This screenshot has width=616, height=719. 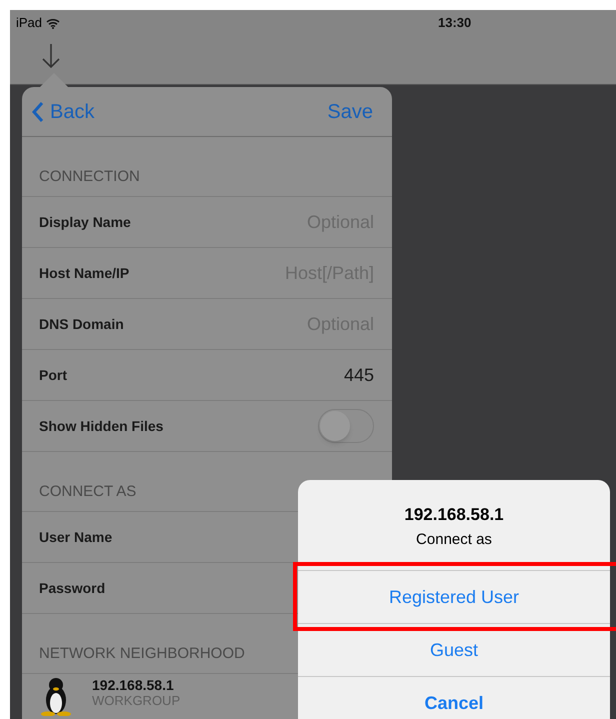 What do you see at coordinates (299, 375) in the screenshot?
I see `text-field: 445` at bounding box center [299, 375].